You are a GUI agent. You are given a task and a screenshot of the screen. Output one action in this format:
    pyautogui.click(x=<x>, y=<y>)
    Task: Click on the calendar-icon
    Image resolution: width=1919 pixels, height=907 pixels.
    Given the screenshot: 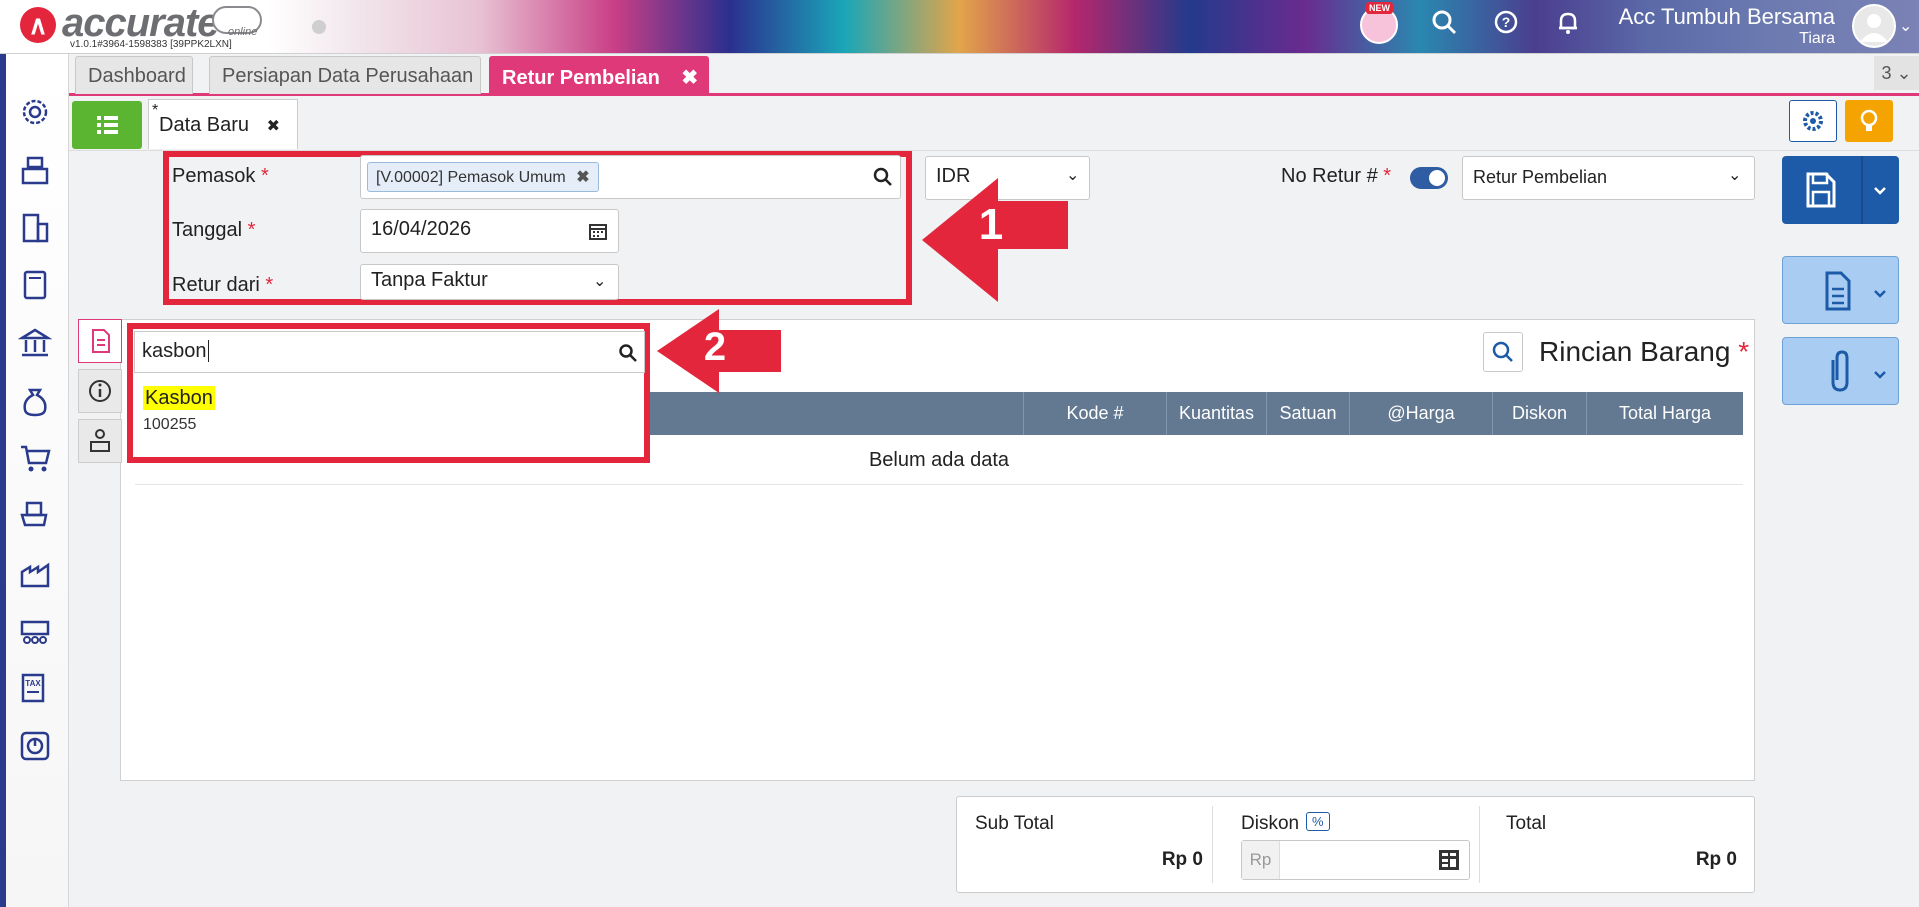 What is the action you would take?
    pyautogui.click(x=598, y=234)
    